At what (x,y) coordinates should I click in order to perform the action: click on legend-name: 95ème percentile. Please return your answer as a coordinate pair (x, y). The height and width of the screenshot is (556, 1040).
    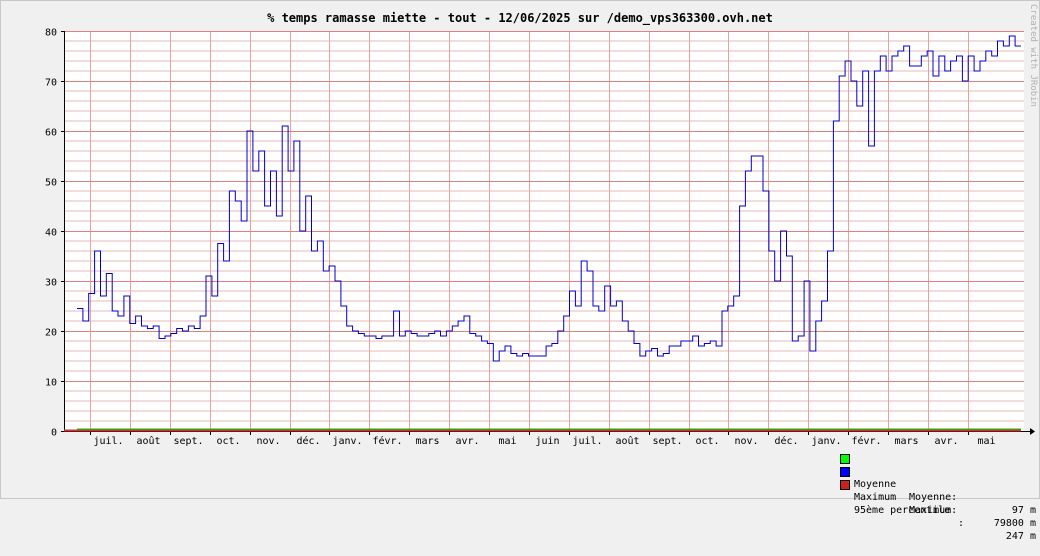
    Looking at the image, I should click on (902, 510).